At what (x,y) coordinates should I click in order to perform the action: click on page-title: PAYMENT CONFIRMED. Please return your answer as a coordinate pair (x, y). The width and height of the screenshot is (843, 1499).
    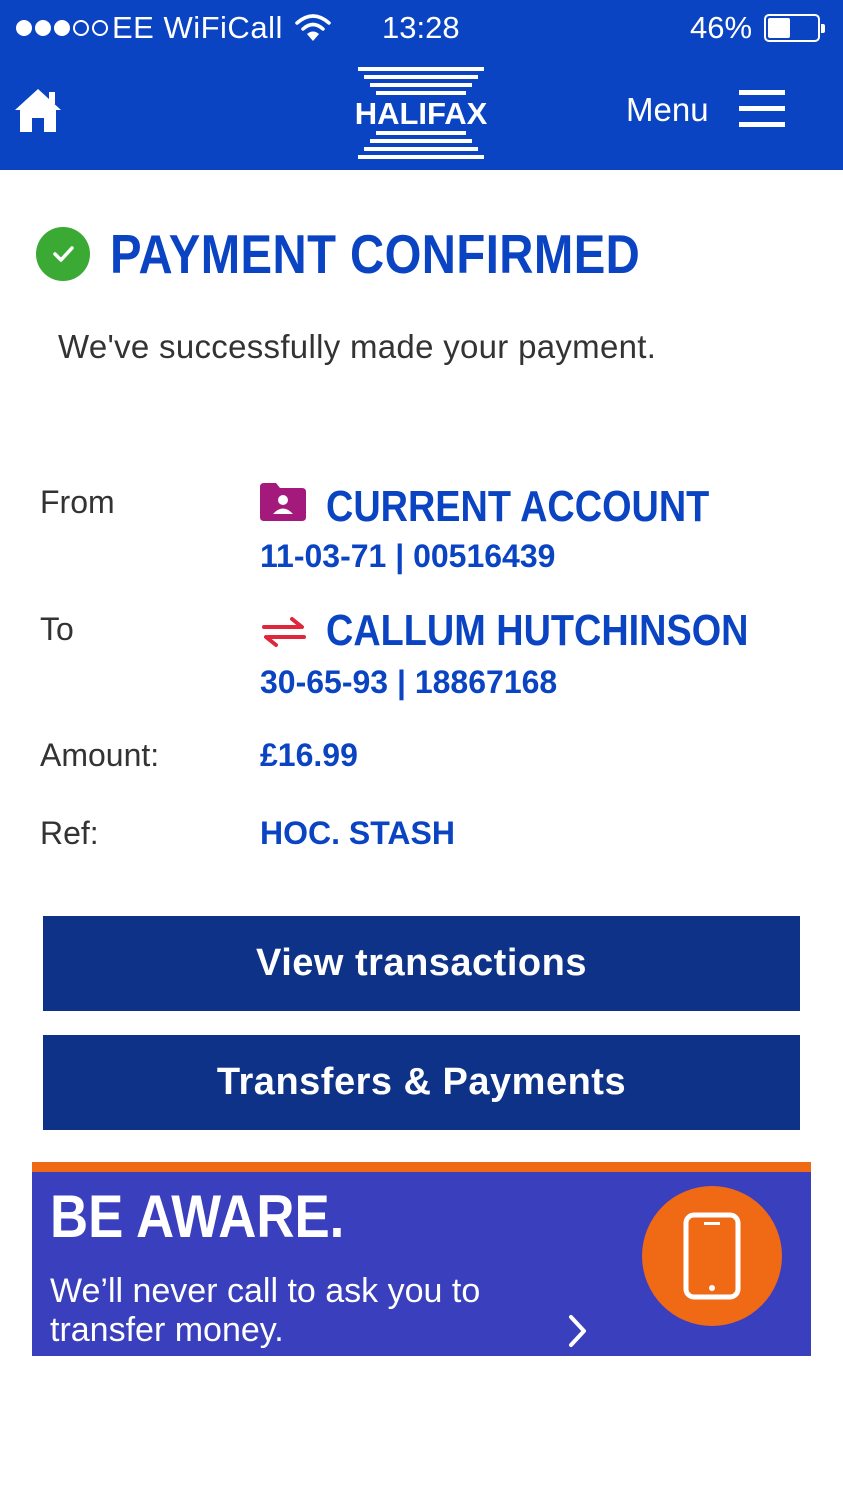
    Looking at the image, I should click on (375, 254).